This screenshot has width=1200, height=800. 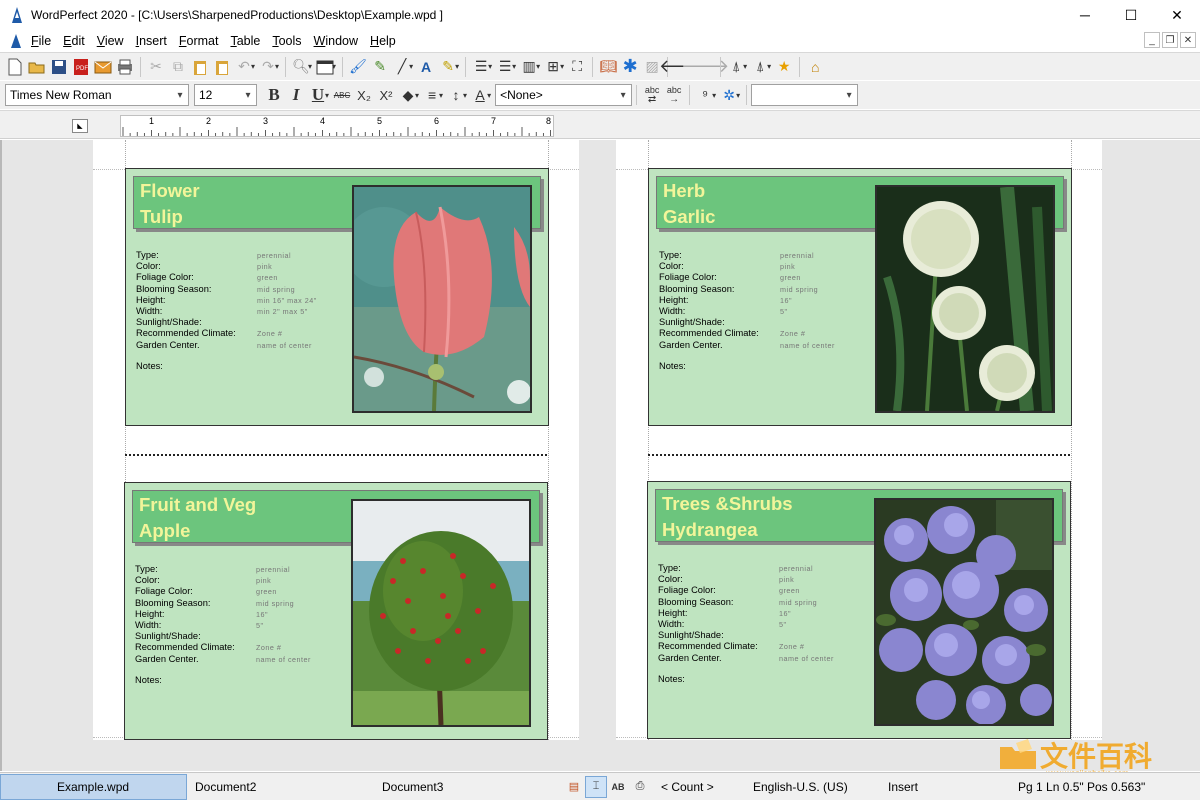 What do you see at coordinates (17, 15) in the screenshot?
I see `wordperfect-app-icon` at bounding box center [17, 15].